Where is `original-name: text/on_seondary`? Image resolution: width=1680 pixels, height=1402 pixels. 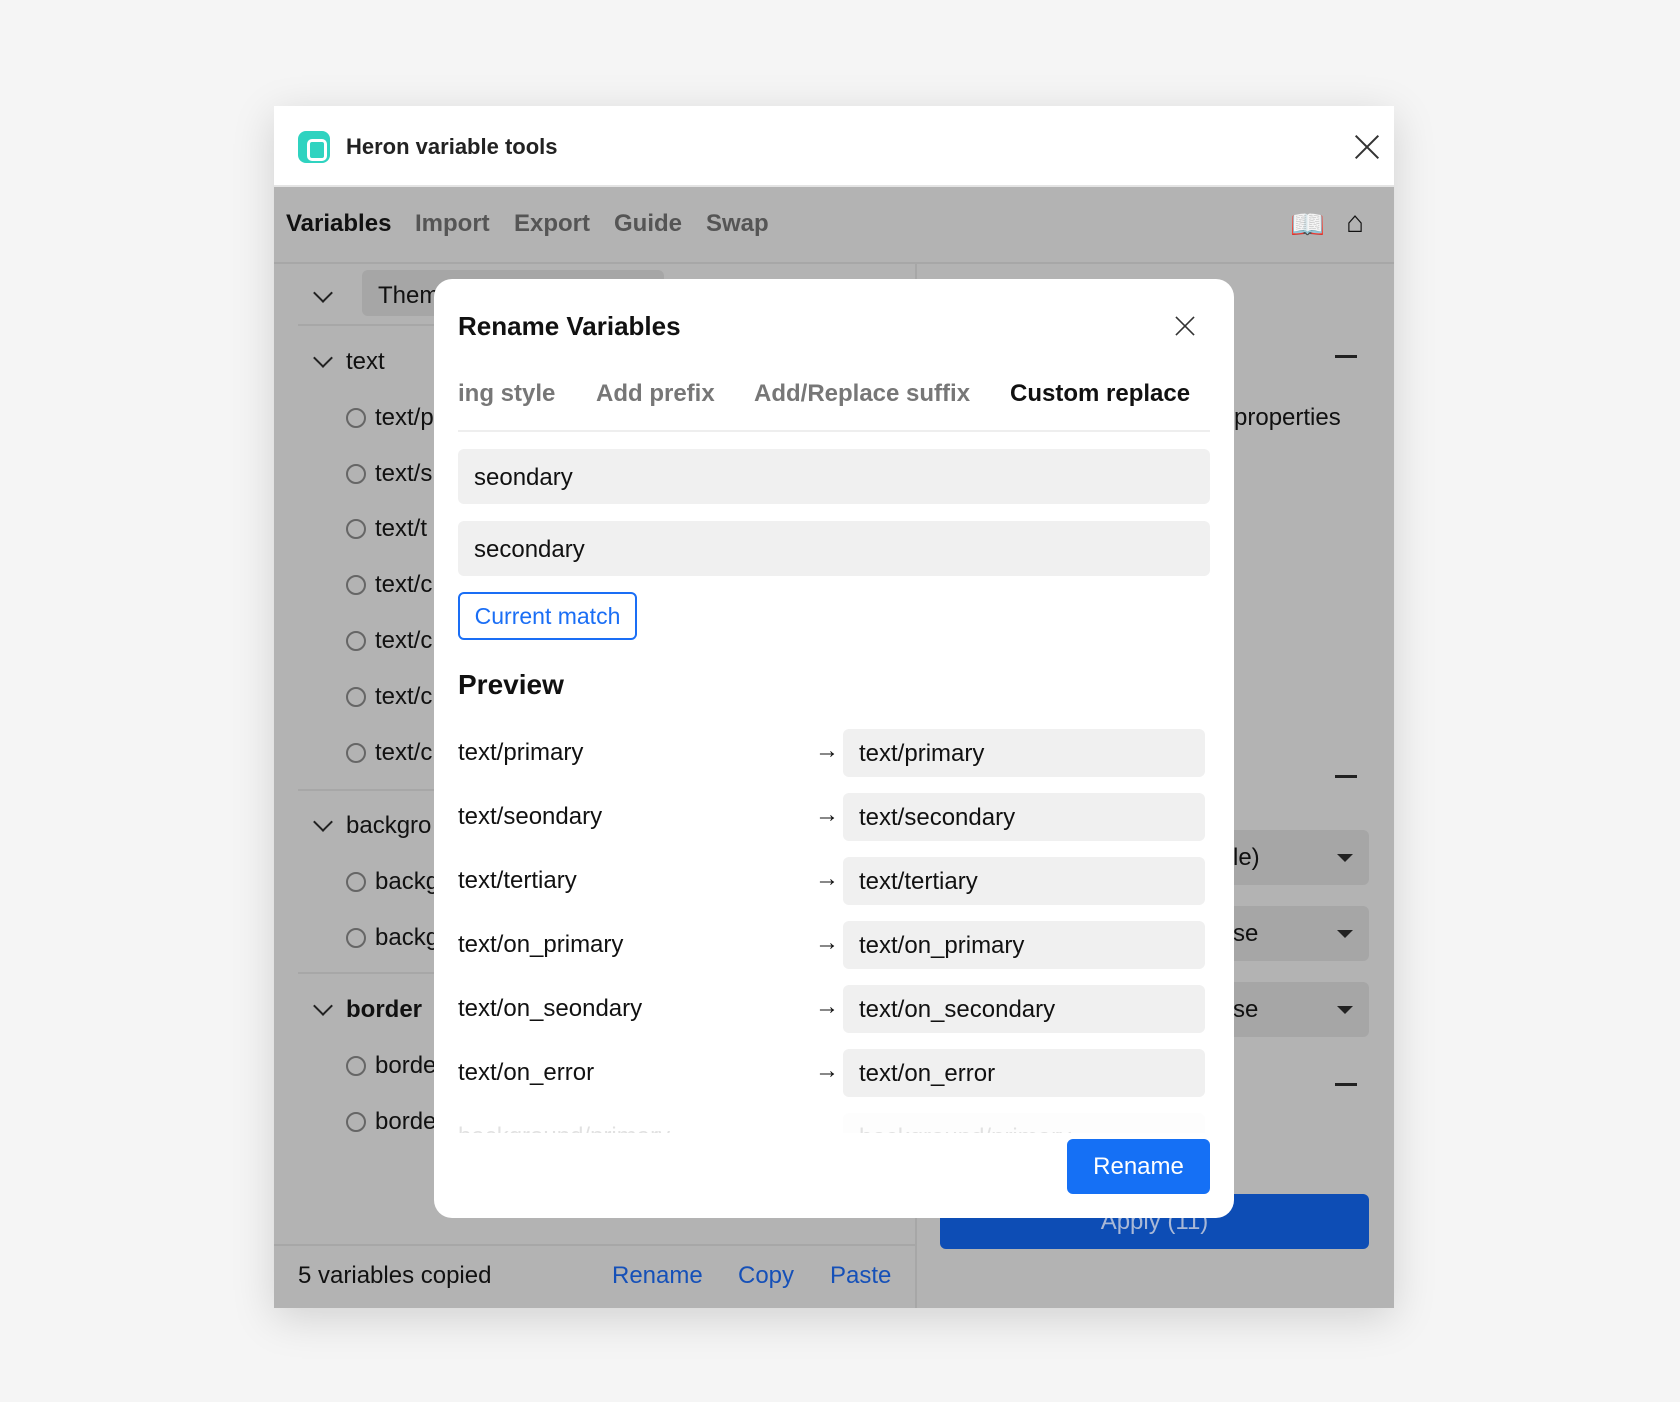 original-name: text/on_seondary is located at coordinates (550, 1008).